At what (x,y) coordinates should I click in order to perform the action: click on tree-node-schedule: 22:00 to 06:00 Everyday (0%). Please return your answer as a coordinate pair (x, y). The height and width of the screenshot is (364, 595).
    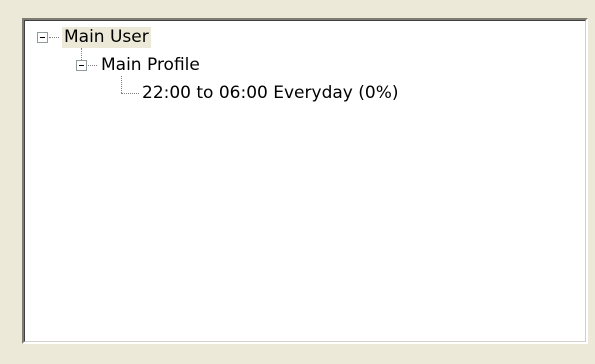
    Looking at the image, I should click on (270, 93).